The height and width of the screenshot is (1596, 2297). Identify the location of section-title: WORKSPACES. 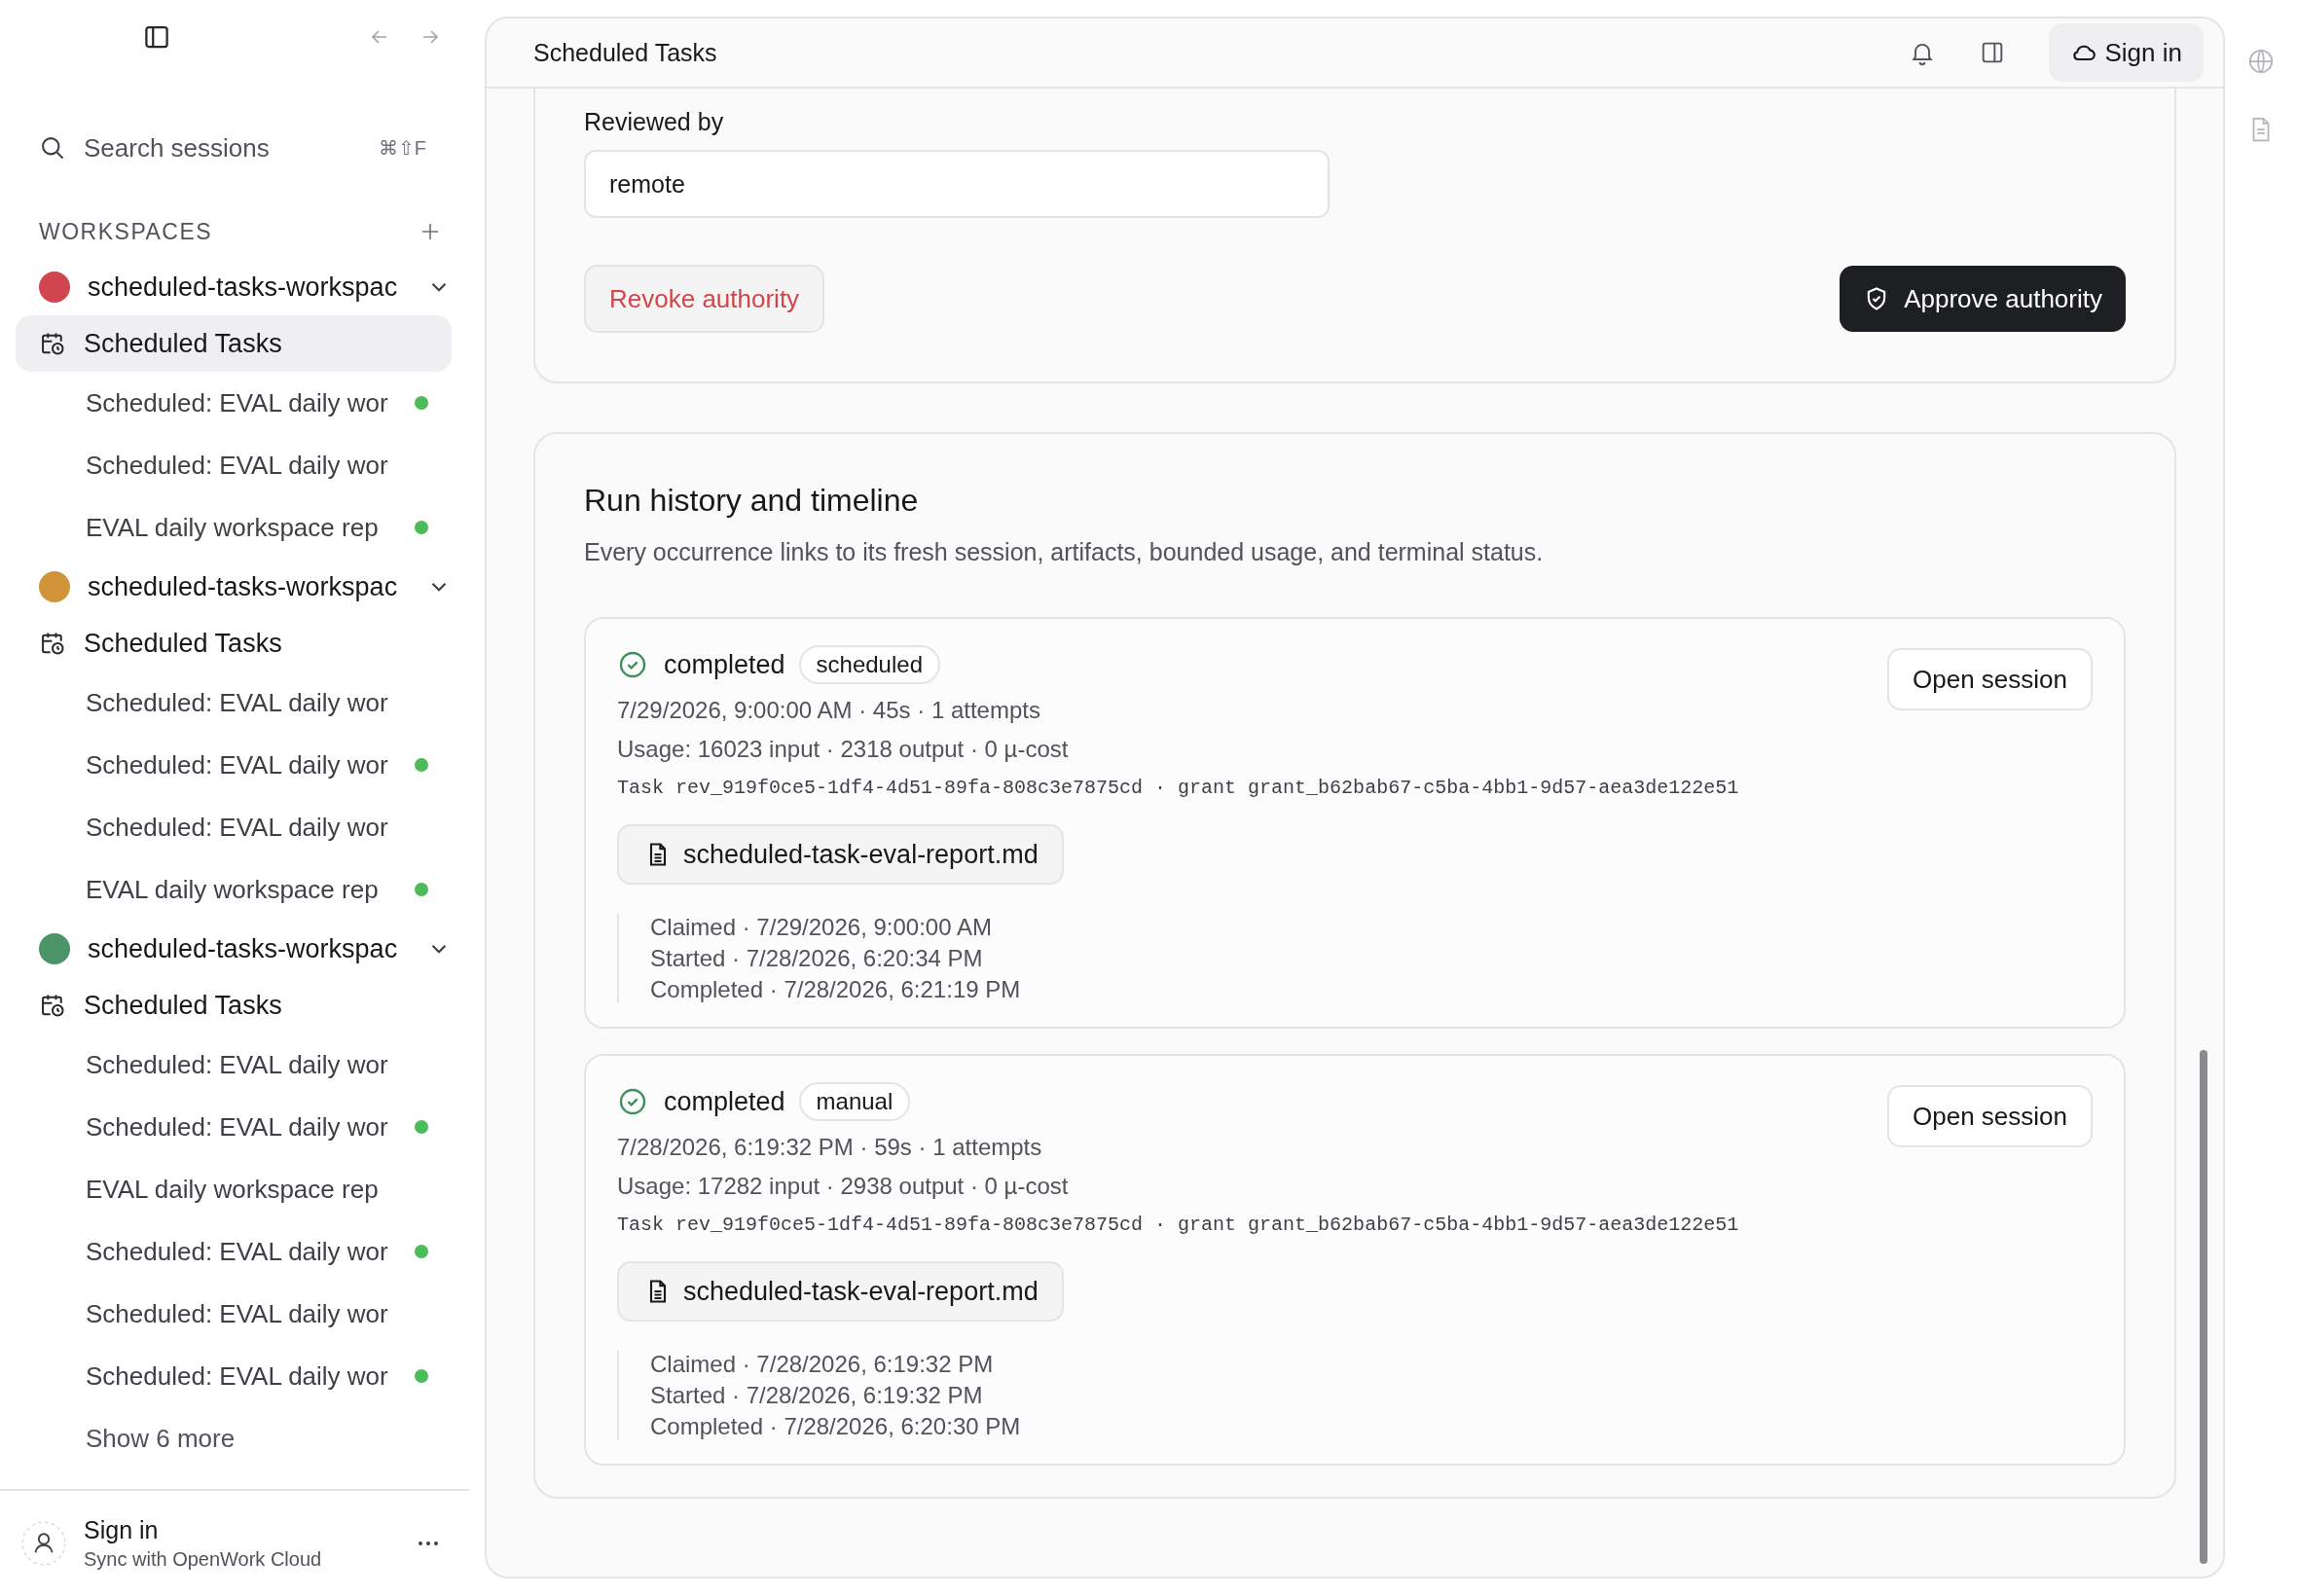
(126, 231).